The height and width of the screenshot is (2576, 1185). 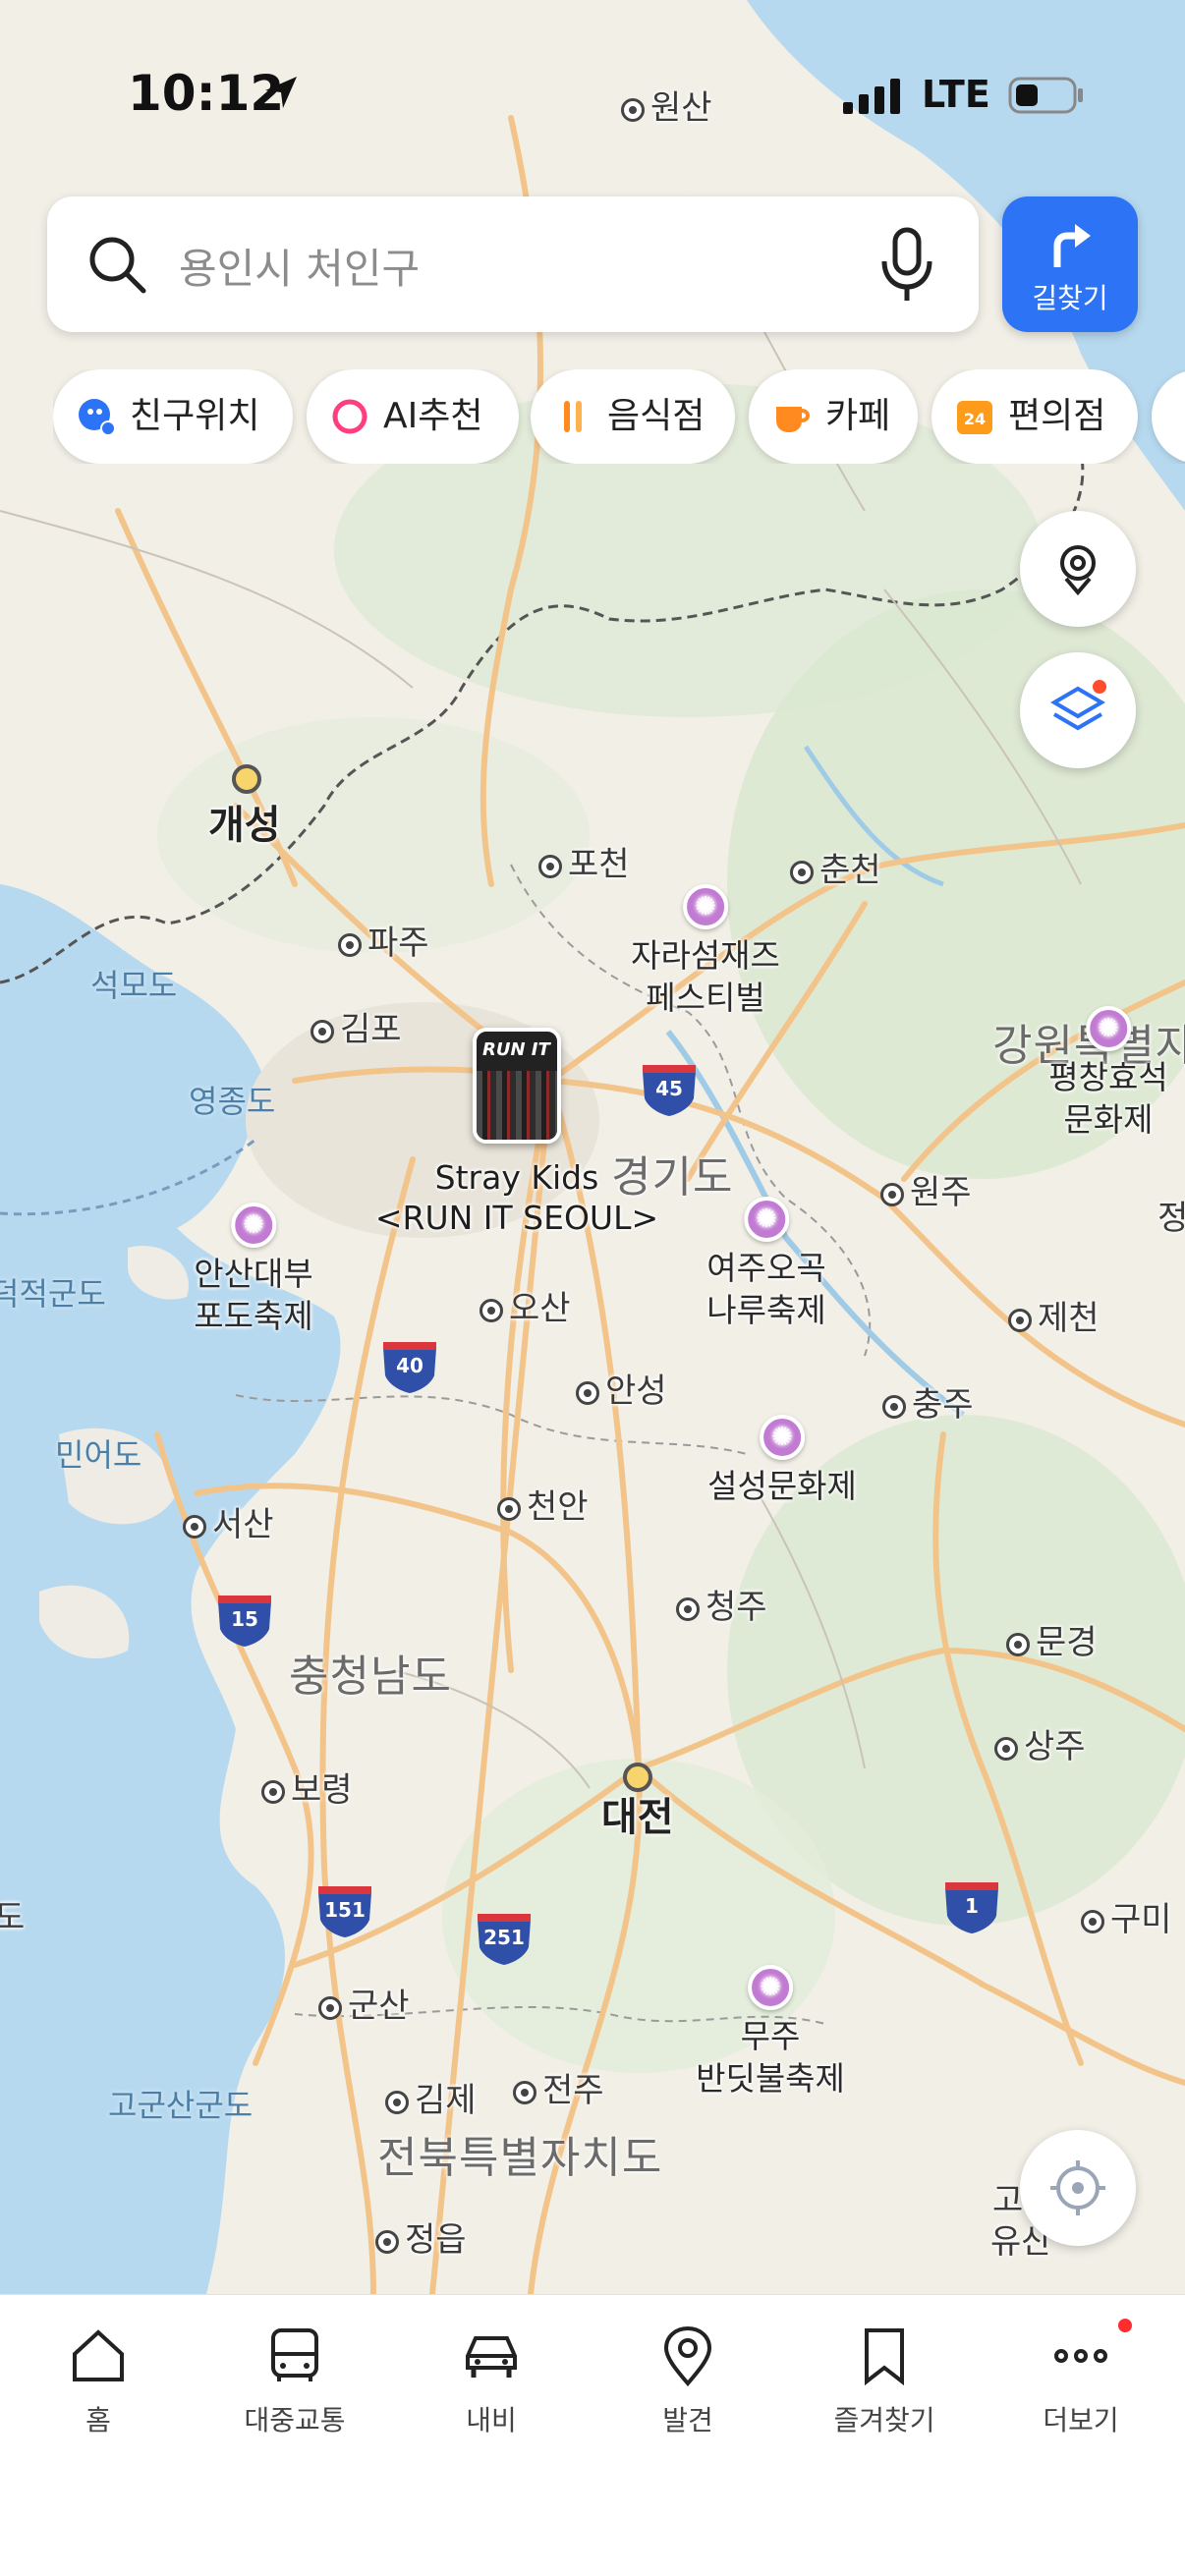 I want to click on chip-label: 친구위치, so click(x=195, y=416).